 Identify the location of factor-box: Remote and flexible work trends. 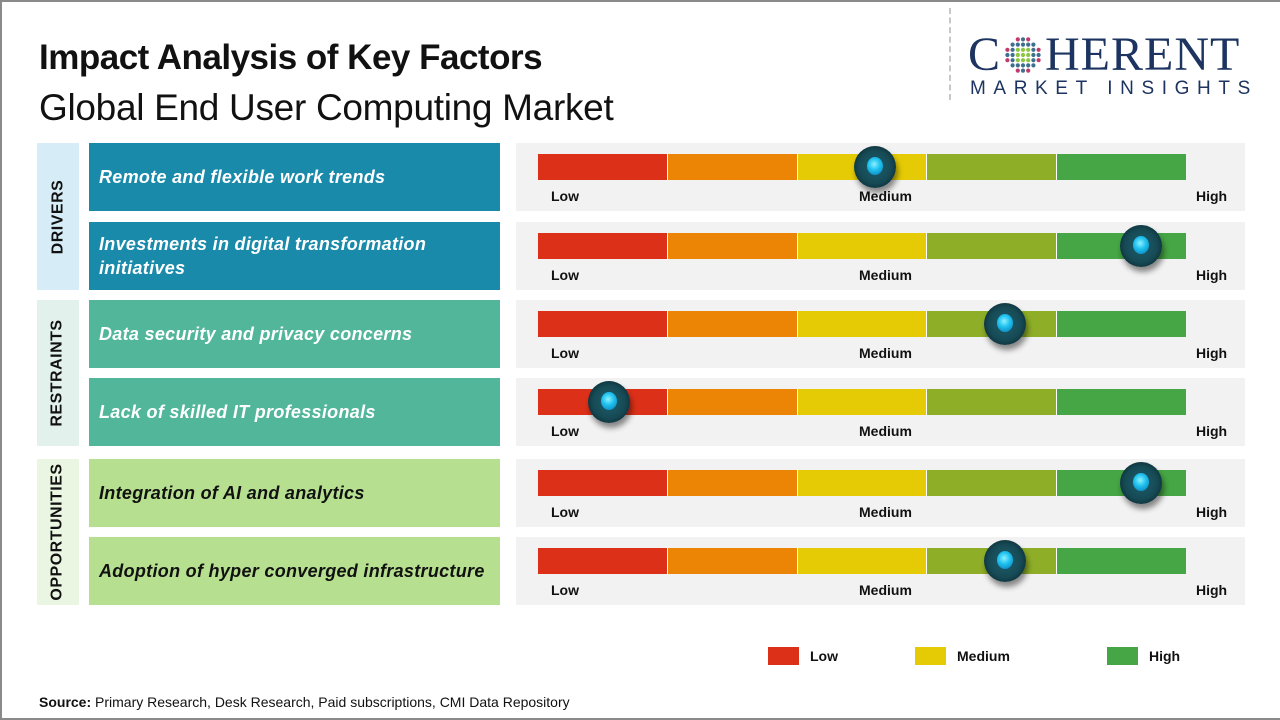
(294, 177).